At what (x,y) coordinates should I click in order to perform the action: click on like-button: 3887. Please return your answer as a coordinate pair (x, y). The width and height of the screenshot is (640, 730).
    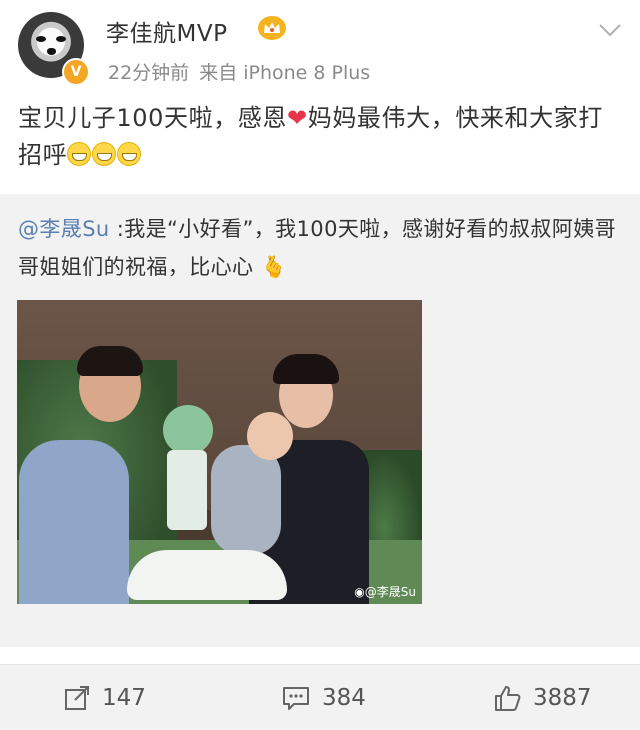
    Looking at the image, I should click on (542, 698).